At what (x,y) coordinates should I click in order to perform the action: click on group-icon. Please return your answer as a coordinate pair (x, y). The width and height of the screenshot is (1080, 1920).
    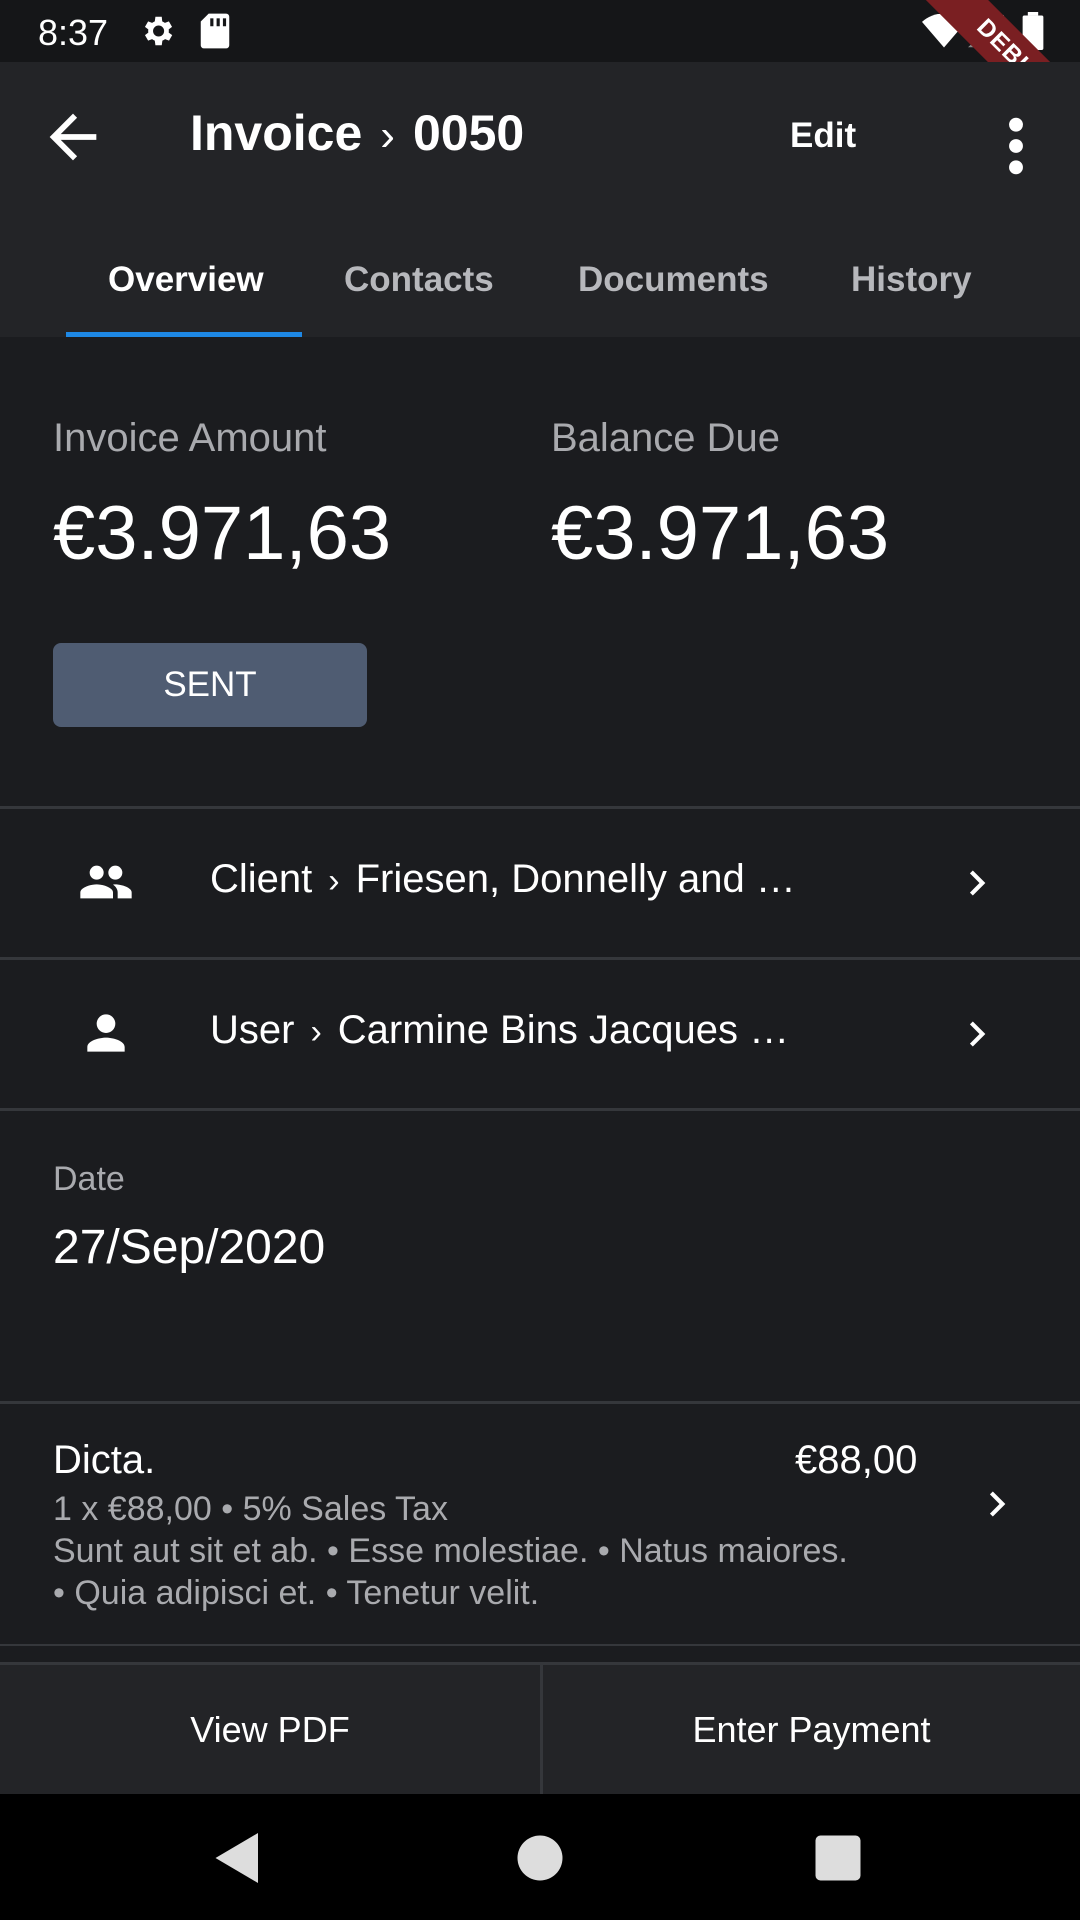
    Looking at the image, I should click on (106, 882).